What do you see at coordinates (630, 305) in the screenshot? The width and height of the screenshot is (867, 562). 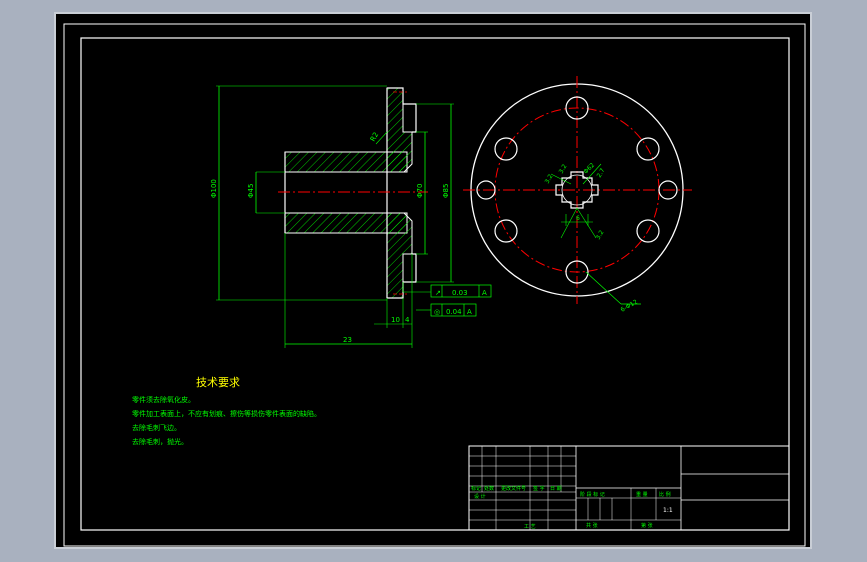 I see `dim-holes: 6-Φ12` at bounding box center [630, 305].